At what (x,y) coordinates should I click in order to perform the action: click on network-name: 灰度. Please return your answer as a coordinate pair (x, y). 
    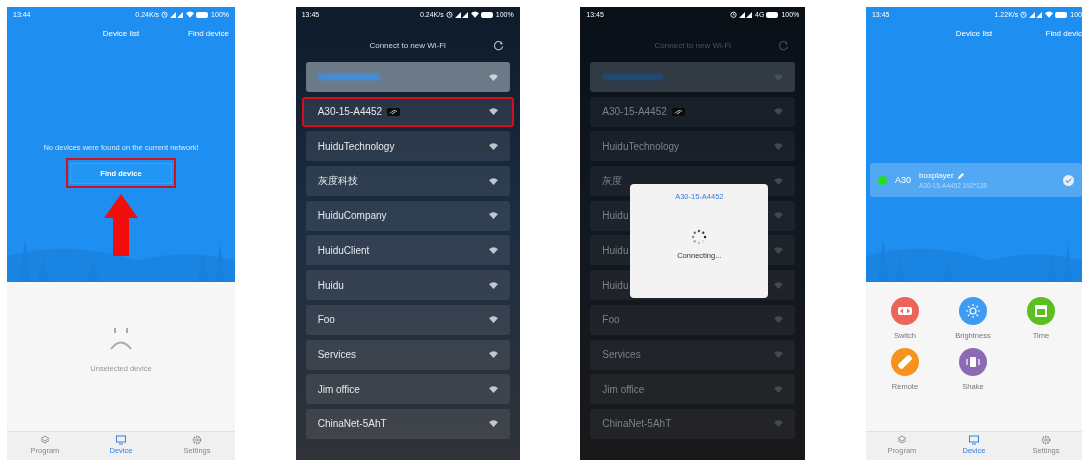
    Looking at the image, I should click on (612, 181).